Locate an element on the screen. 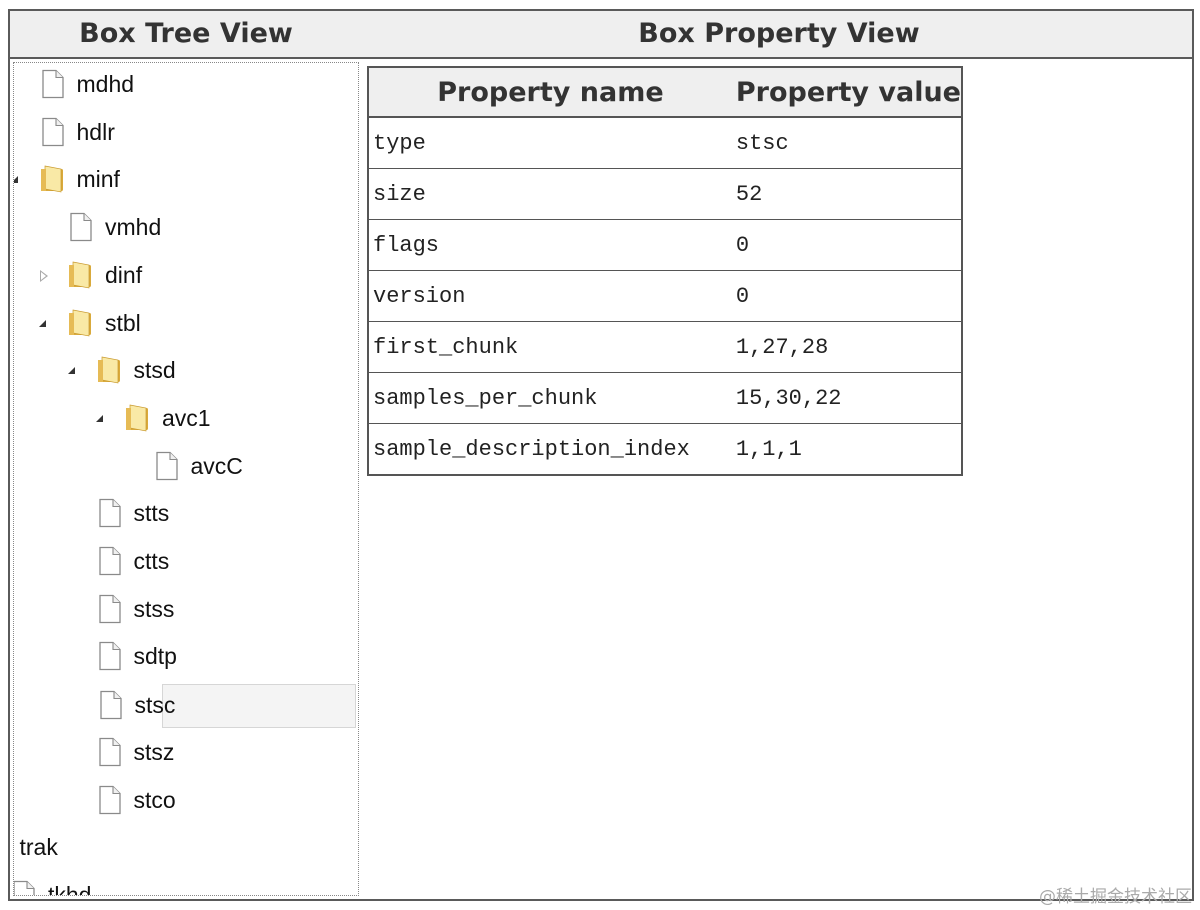 The width and height of the screenshot is (1200, 910). tree-node-label: ctts is located at coordinates (151, 561).